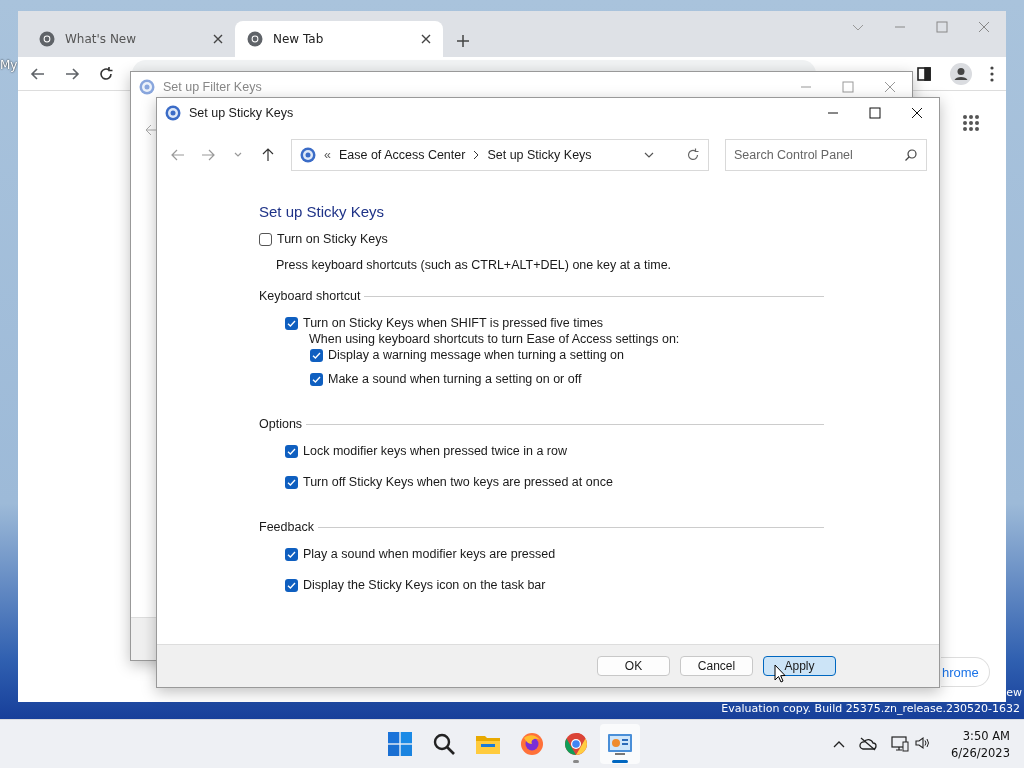 The height and width of the screenshot is (768, 1024). Describe the element at coordinates (488, 744) in the screenshot. I see `folder-icon` at that location.